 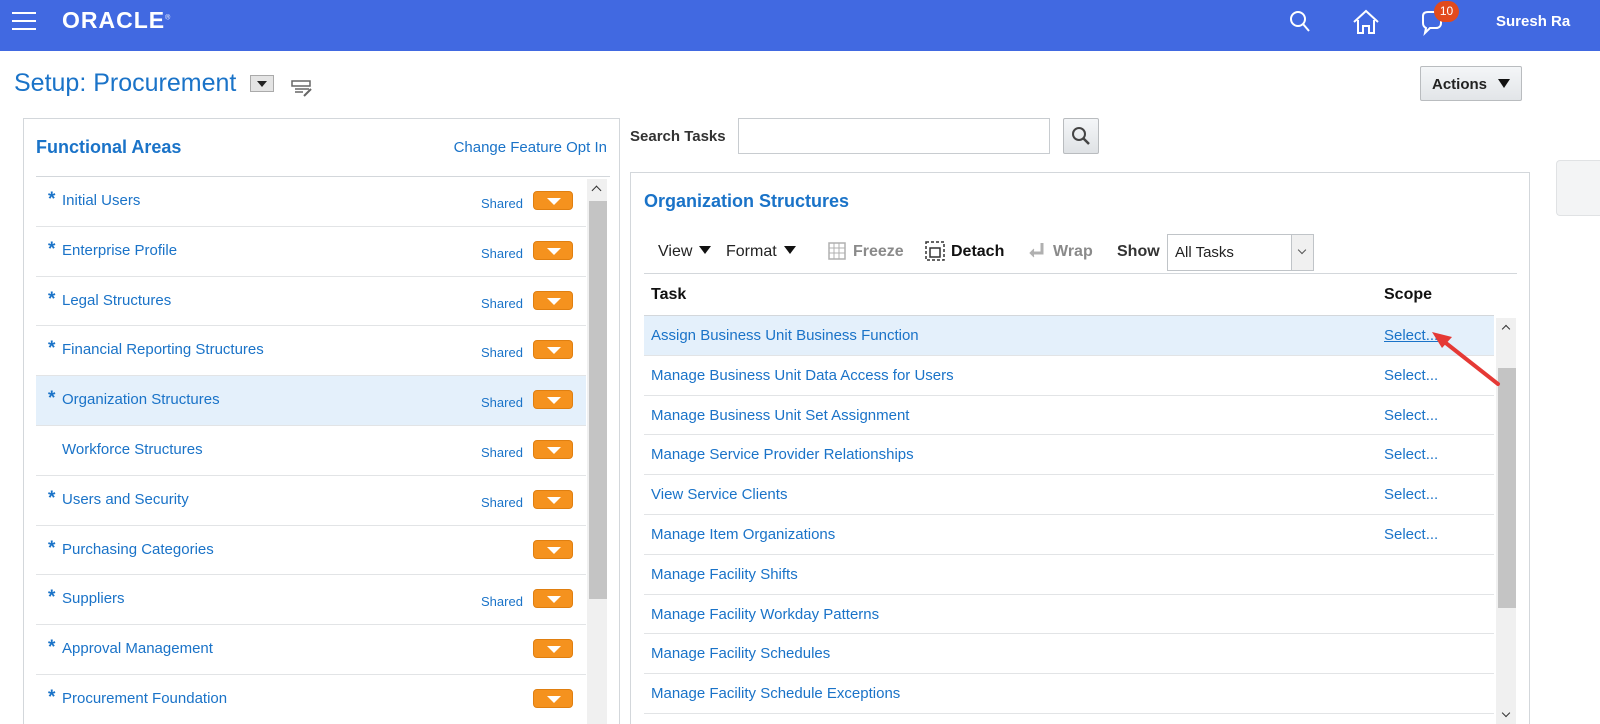 What do you see at coordinates (1302, 252) in the screenshot?
I see `chevron-down-icon` at bounding box center [1302, 252].